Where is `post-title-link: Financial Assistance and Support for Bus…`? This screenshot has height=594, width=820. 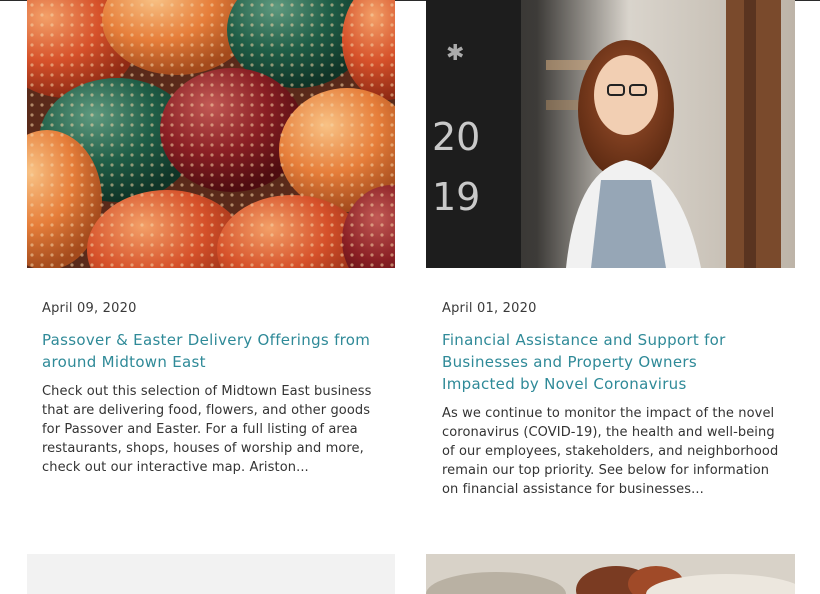 post-title-link: Financial Assistance and Support for Bus… is located at coordinates (607, 362).